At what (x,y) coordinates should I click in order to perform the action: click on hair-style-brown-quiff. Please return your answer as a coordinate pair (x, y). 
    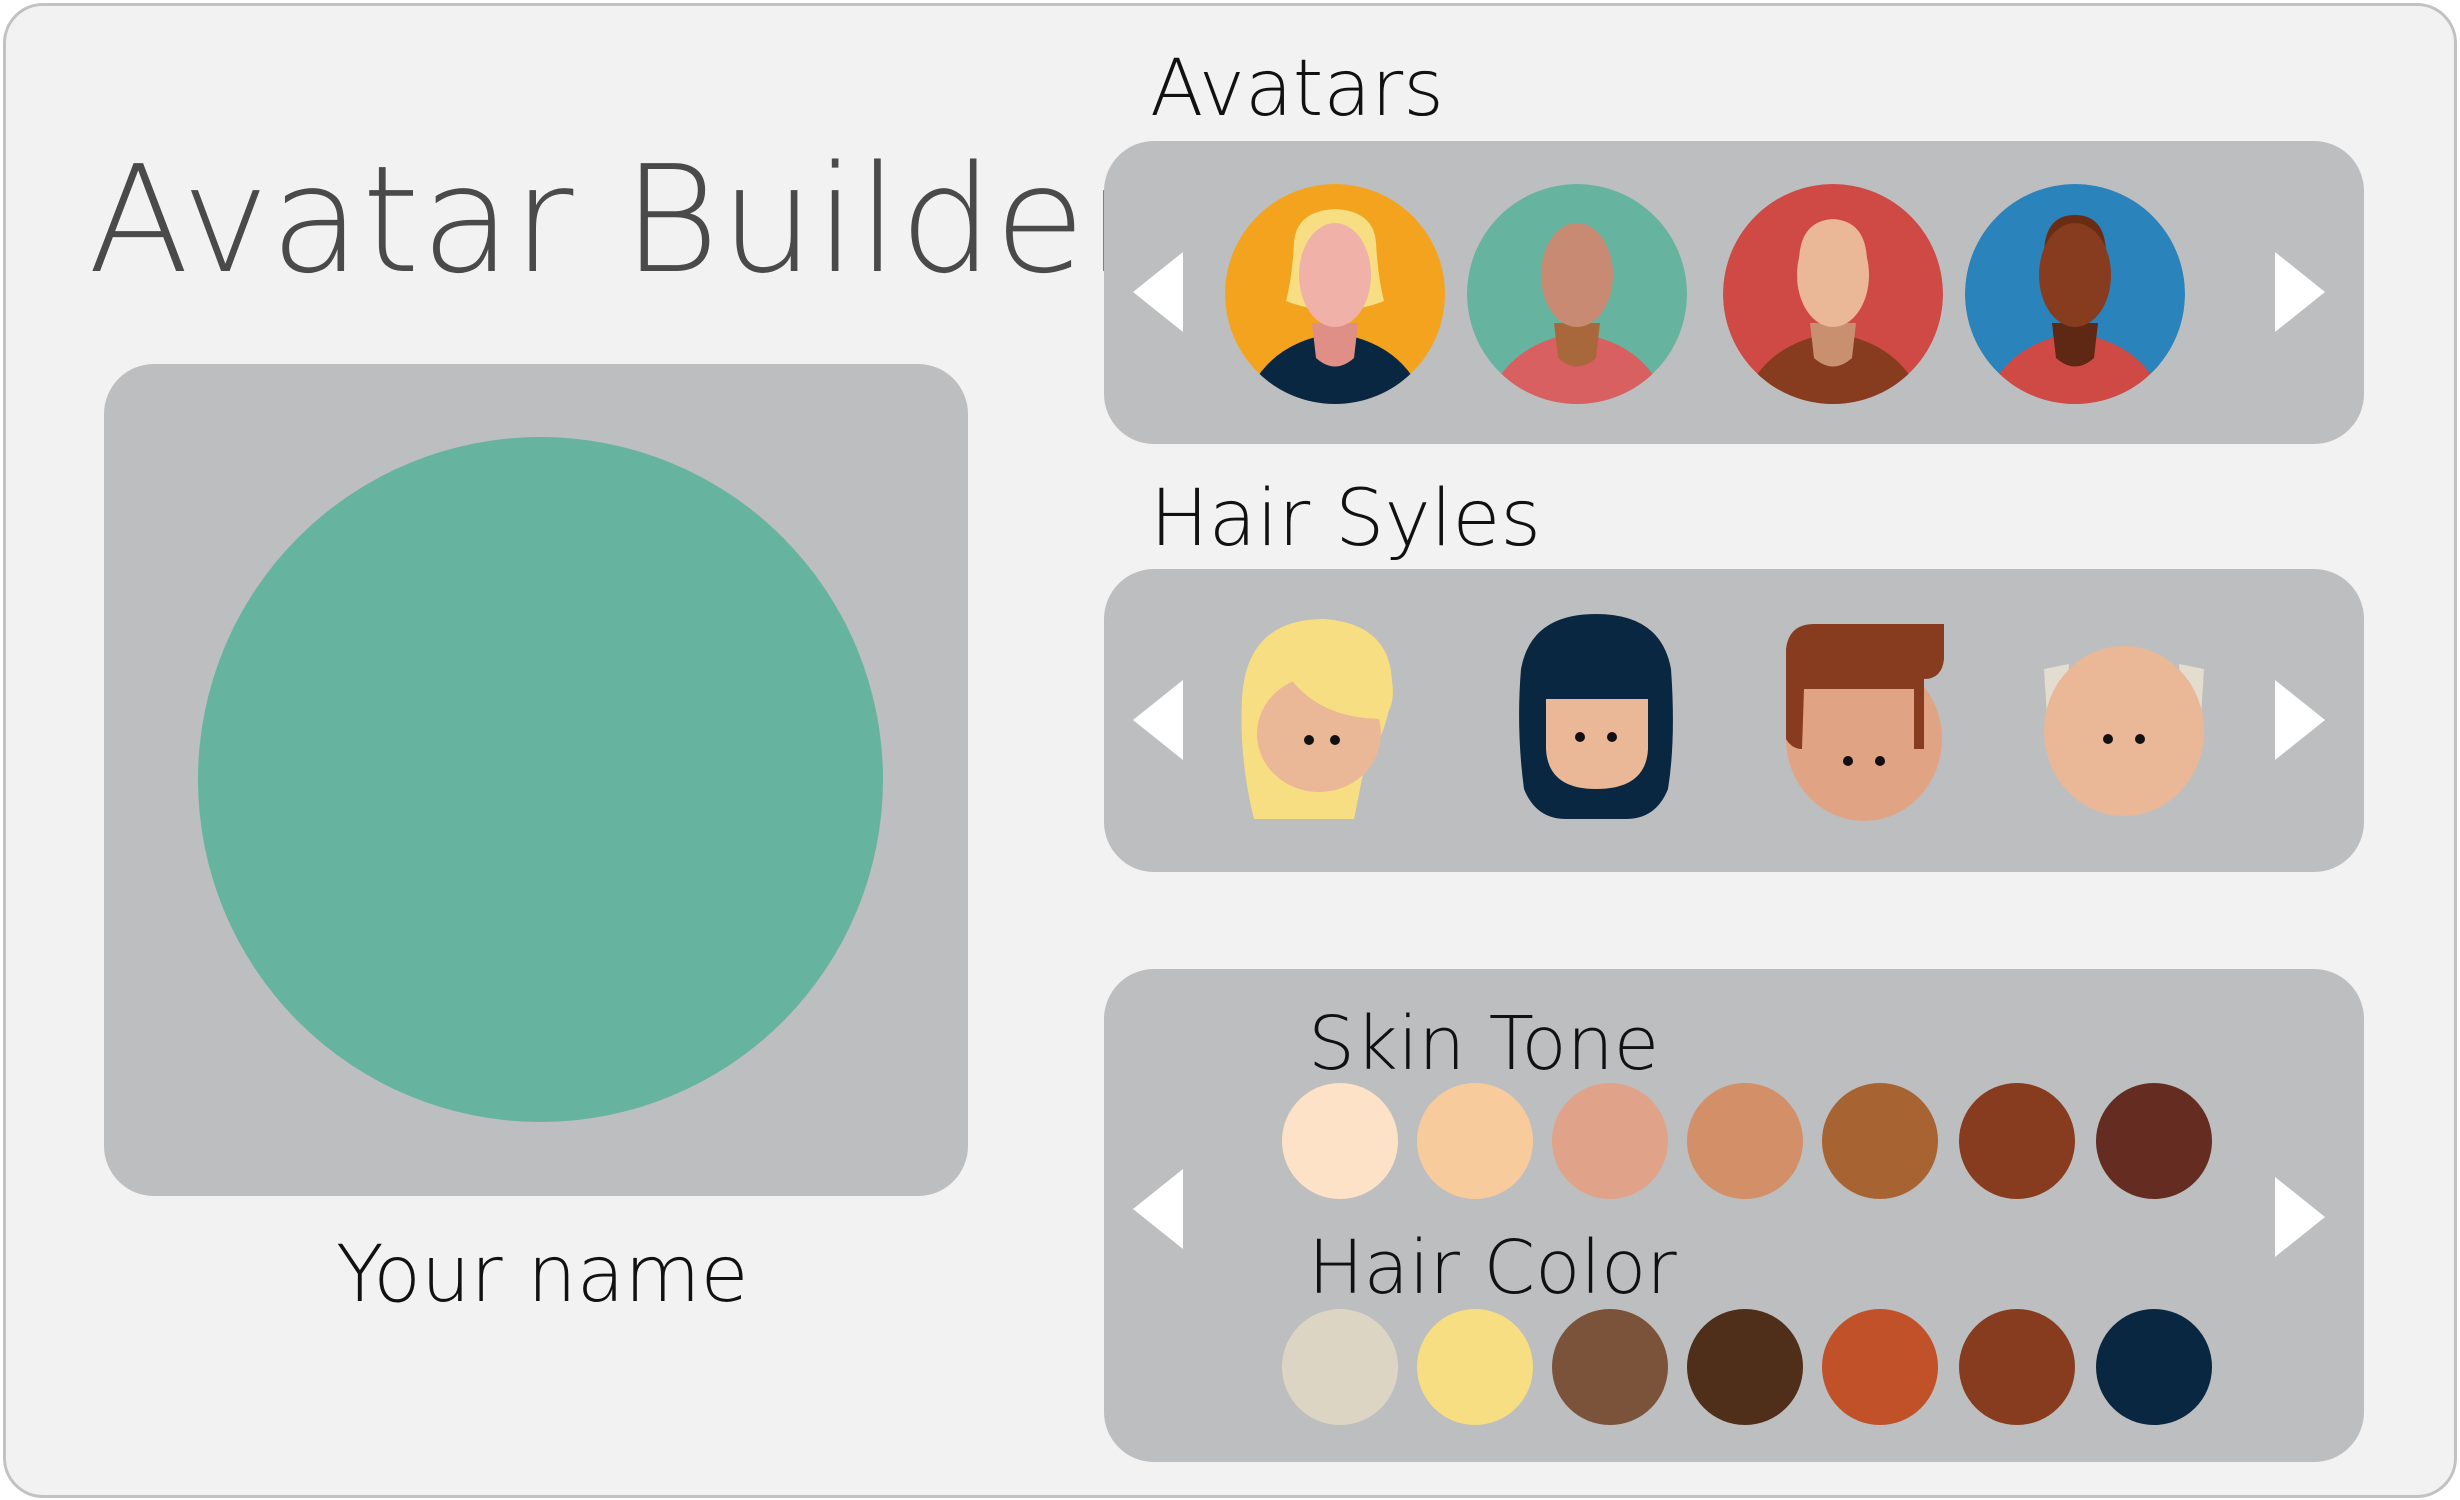
    Looking at the image, I should click on (1864, 719).